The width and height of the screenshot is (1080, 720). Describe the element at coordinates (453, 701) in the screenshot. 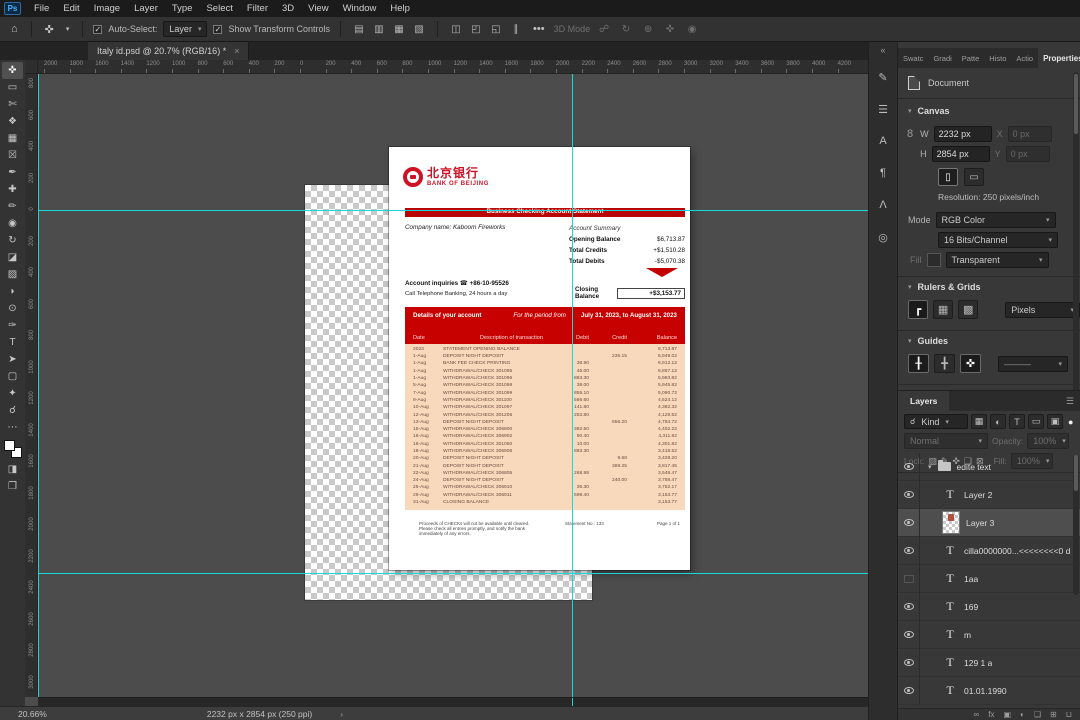

I see `horizontal-scrollbar` at that location.